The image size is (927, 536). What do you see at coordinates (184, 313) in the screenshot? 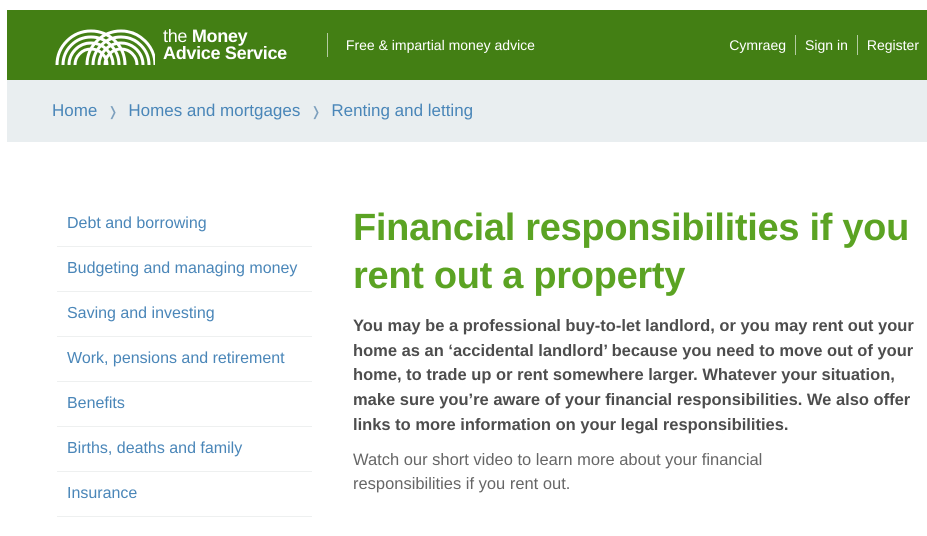
I see `sidebar-link: Saving and investing` at bounding box center [184, 313].